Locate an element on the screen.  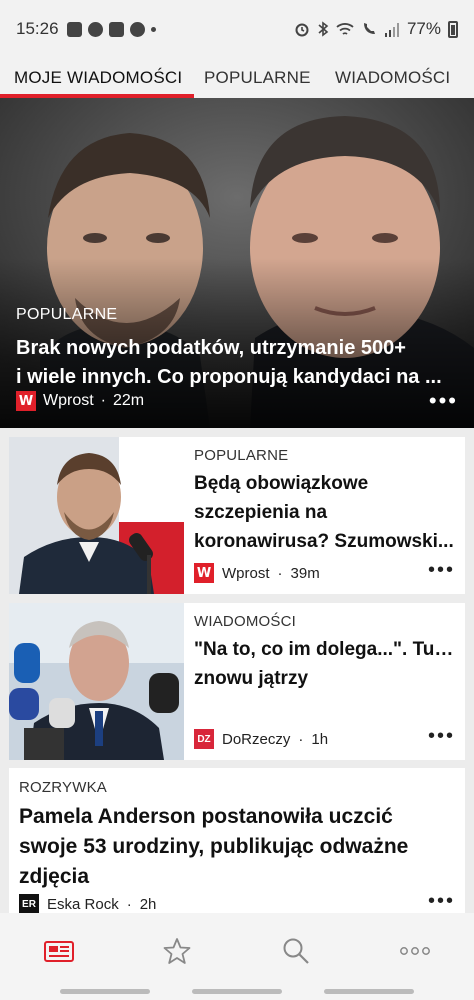
tab-bar: MOJE WIADOMOŚCI POPULARNE WIADOMOŚCI is located at coordinates (237, 78).